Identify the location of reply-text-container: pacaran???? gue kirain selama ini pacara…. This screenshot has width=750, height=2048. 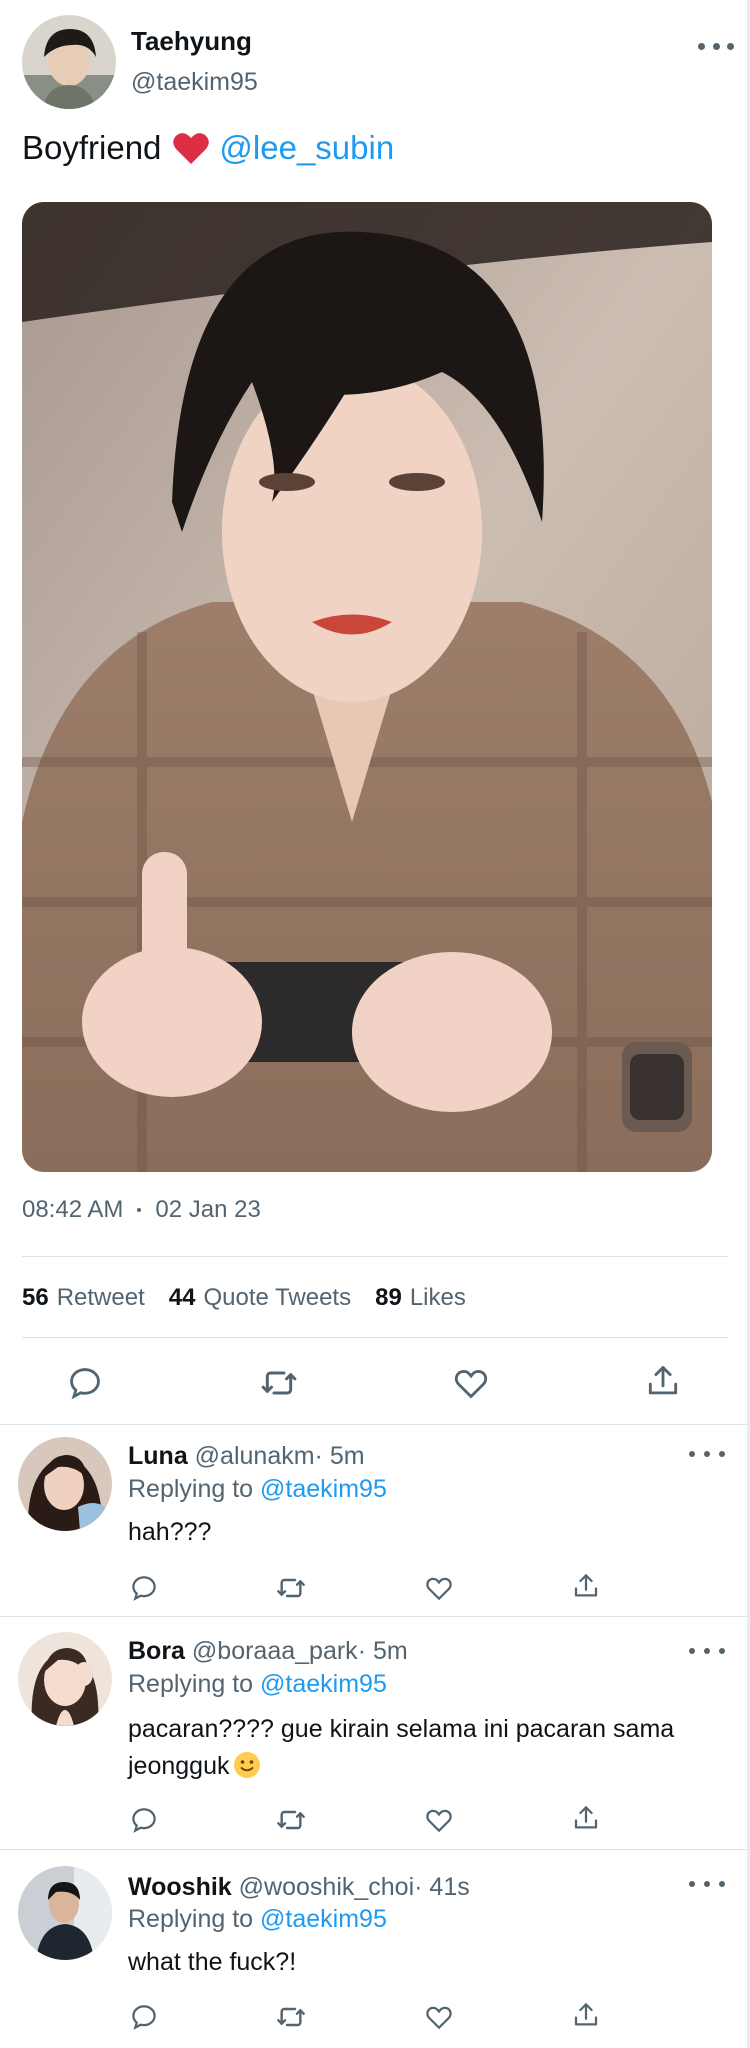
(418, 1748).